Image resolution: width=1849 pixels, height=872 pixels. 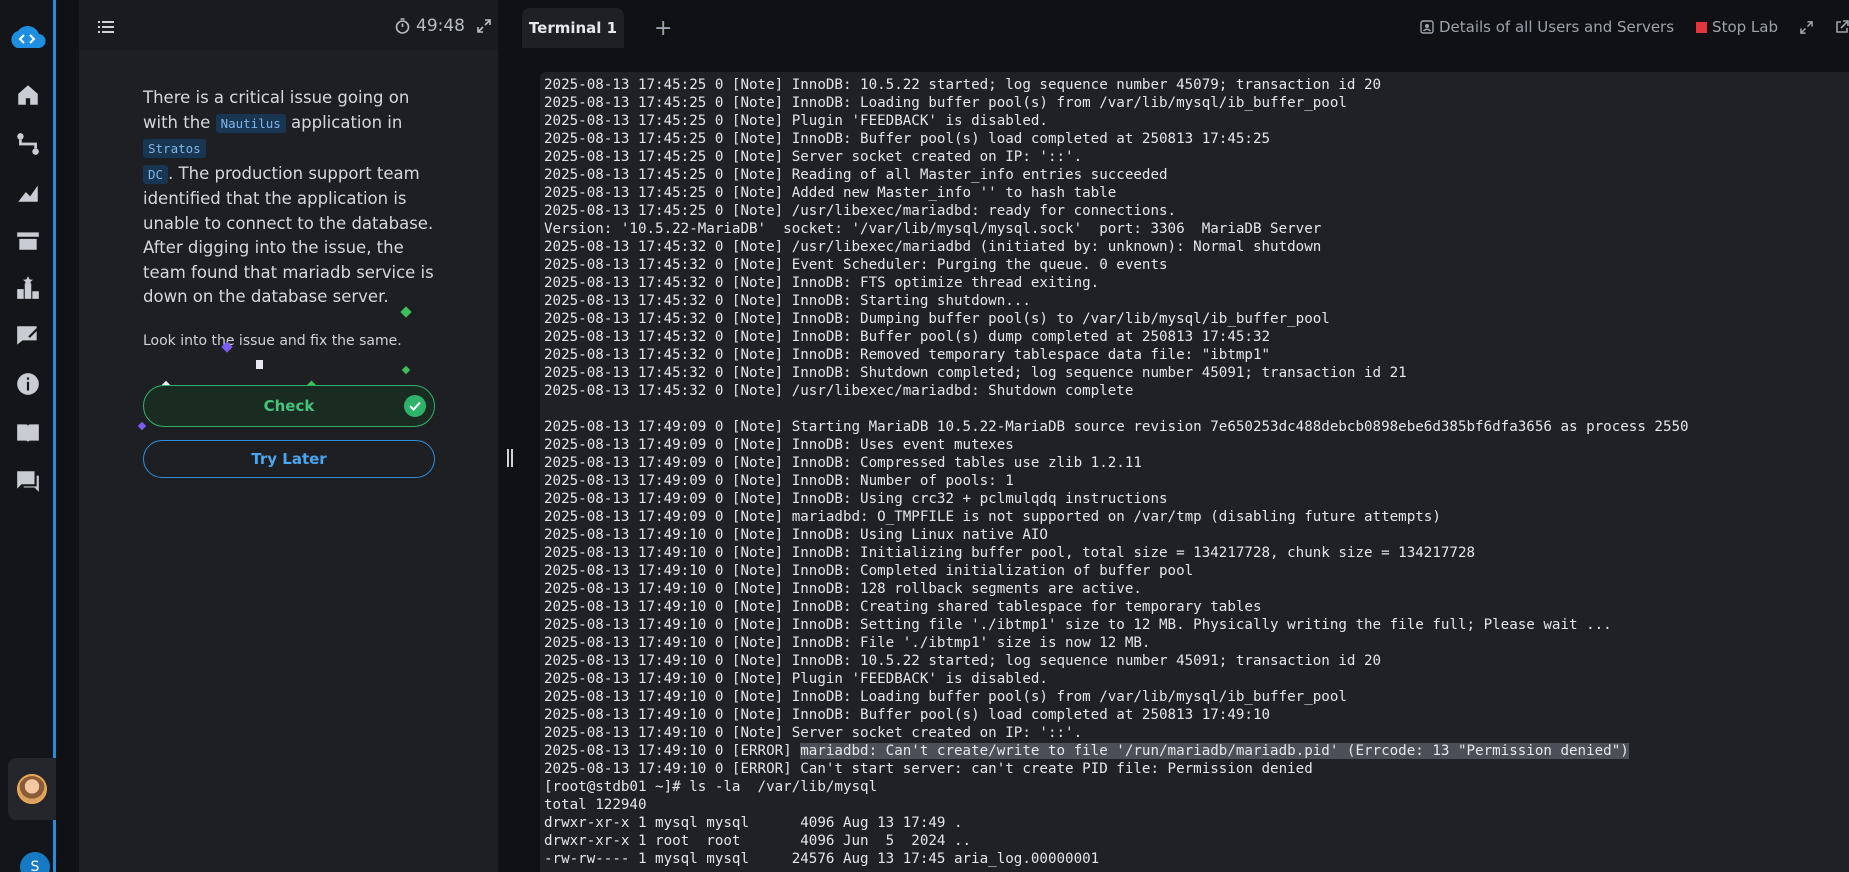 What do you see at coordinates (28, 192) in the screenshot?
I see `chart-icon` at bounding box center [28, 192].